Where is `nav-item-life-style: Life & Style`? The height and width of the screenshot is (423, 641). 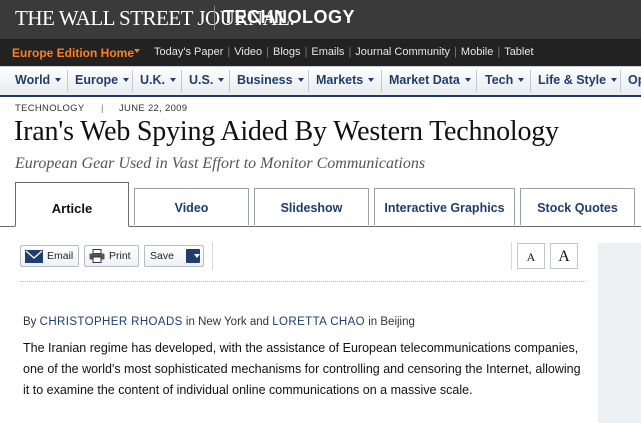 nav-item-life-style: Life & Style is located at coordinates (578, 80).